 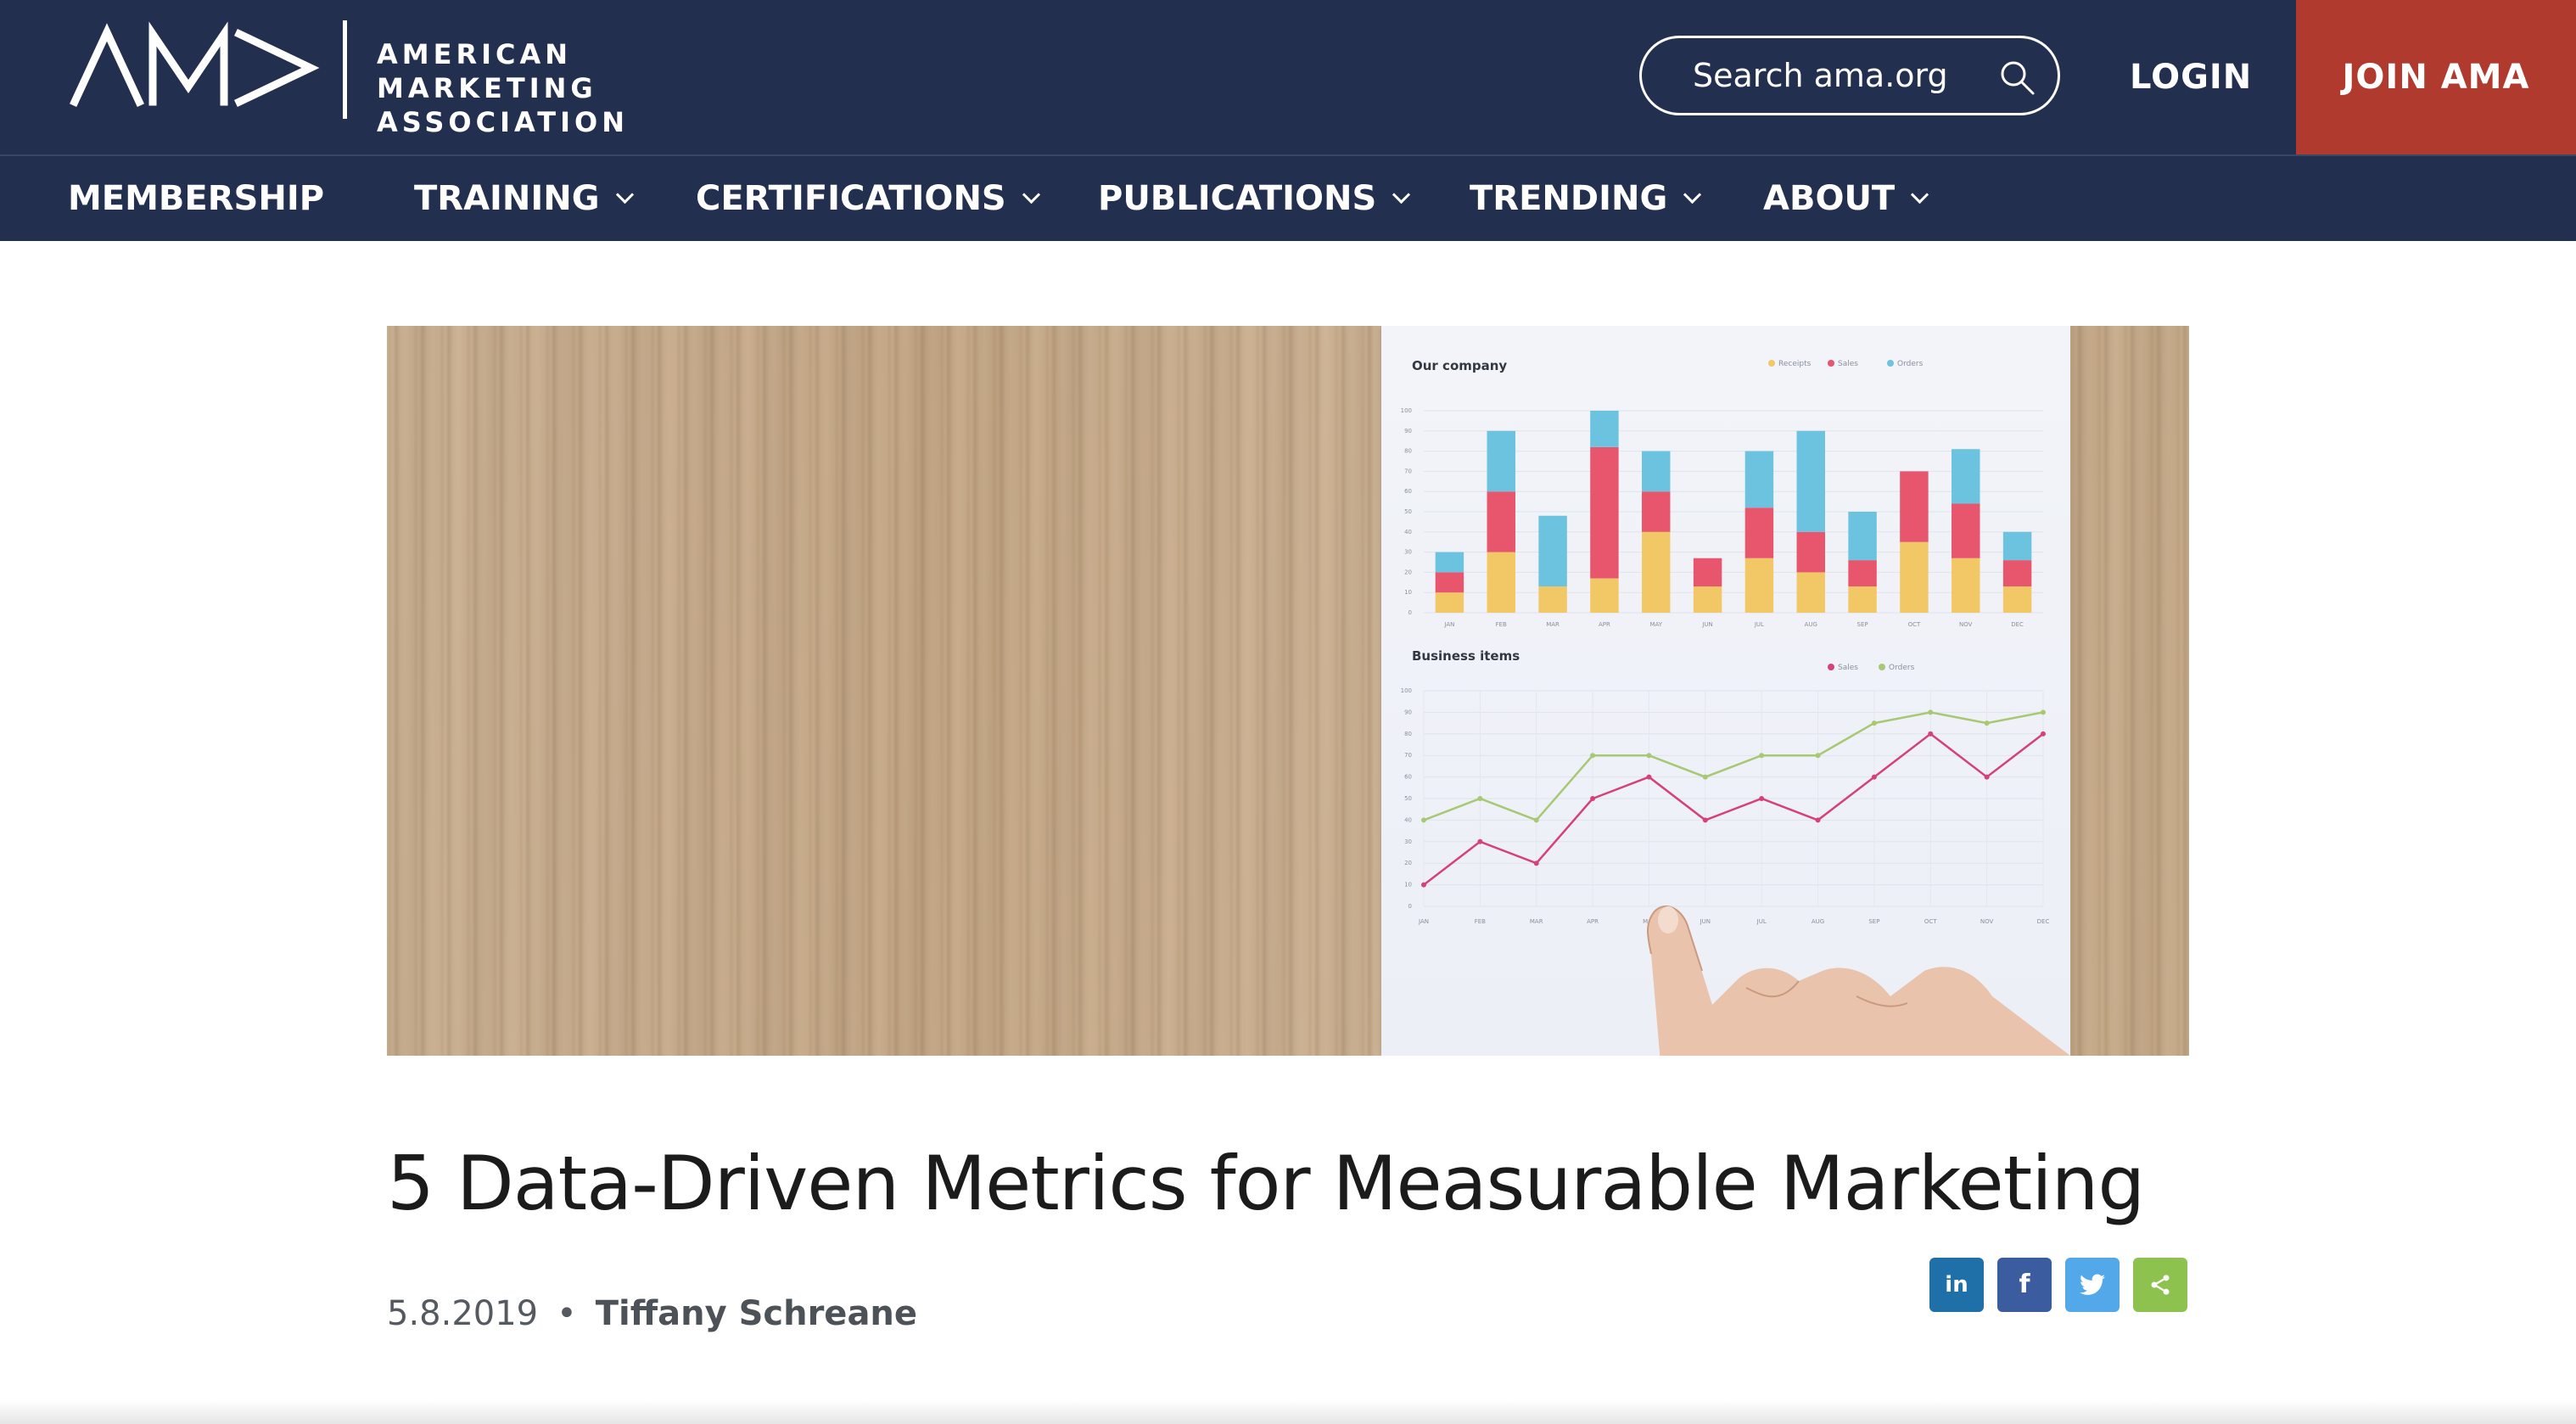 I want to click on line-series-orders, so click(x=1734, y=766).